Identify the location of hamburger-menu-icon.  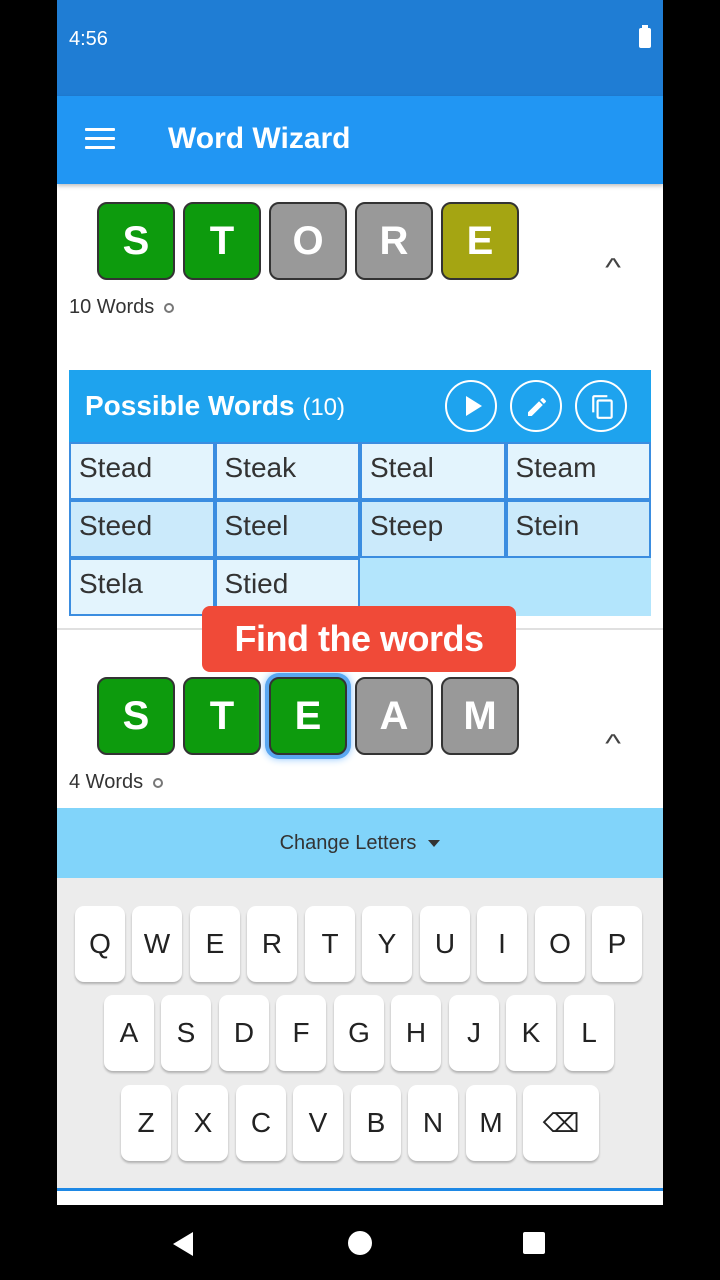
(100, 139).